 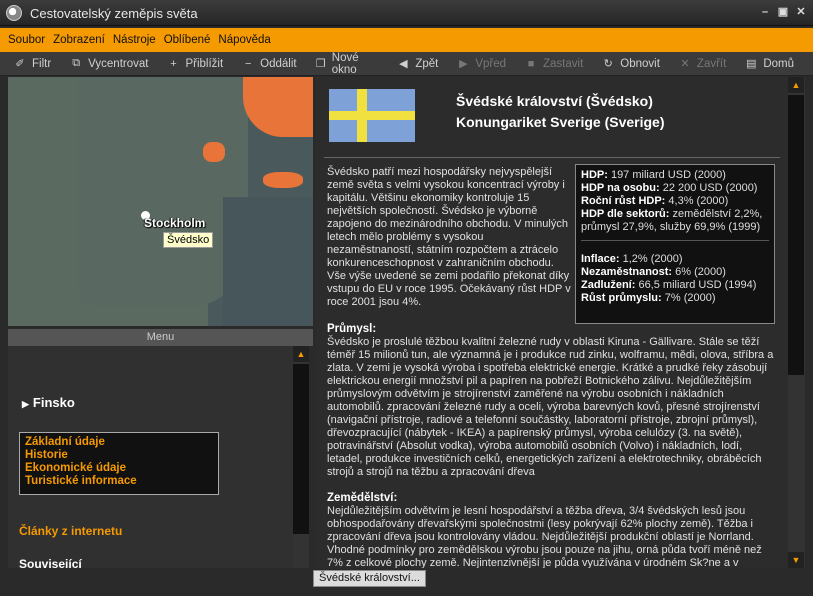 What do you see at coordinates (697, 201) in the screenshot?
I see `stat-value: 4,3% (2000)` at bounding box center [697, 201].